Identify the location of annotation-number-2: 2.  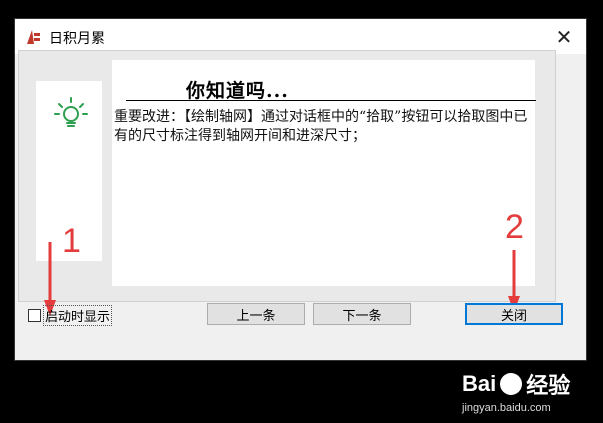
(514, 227).